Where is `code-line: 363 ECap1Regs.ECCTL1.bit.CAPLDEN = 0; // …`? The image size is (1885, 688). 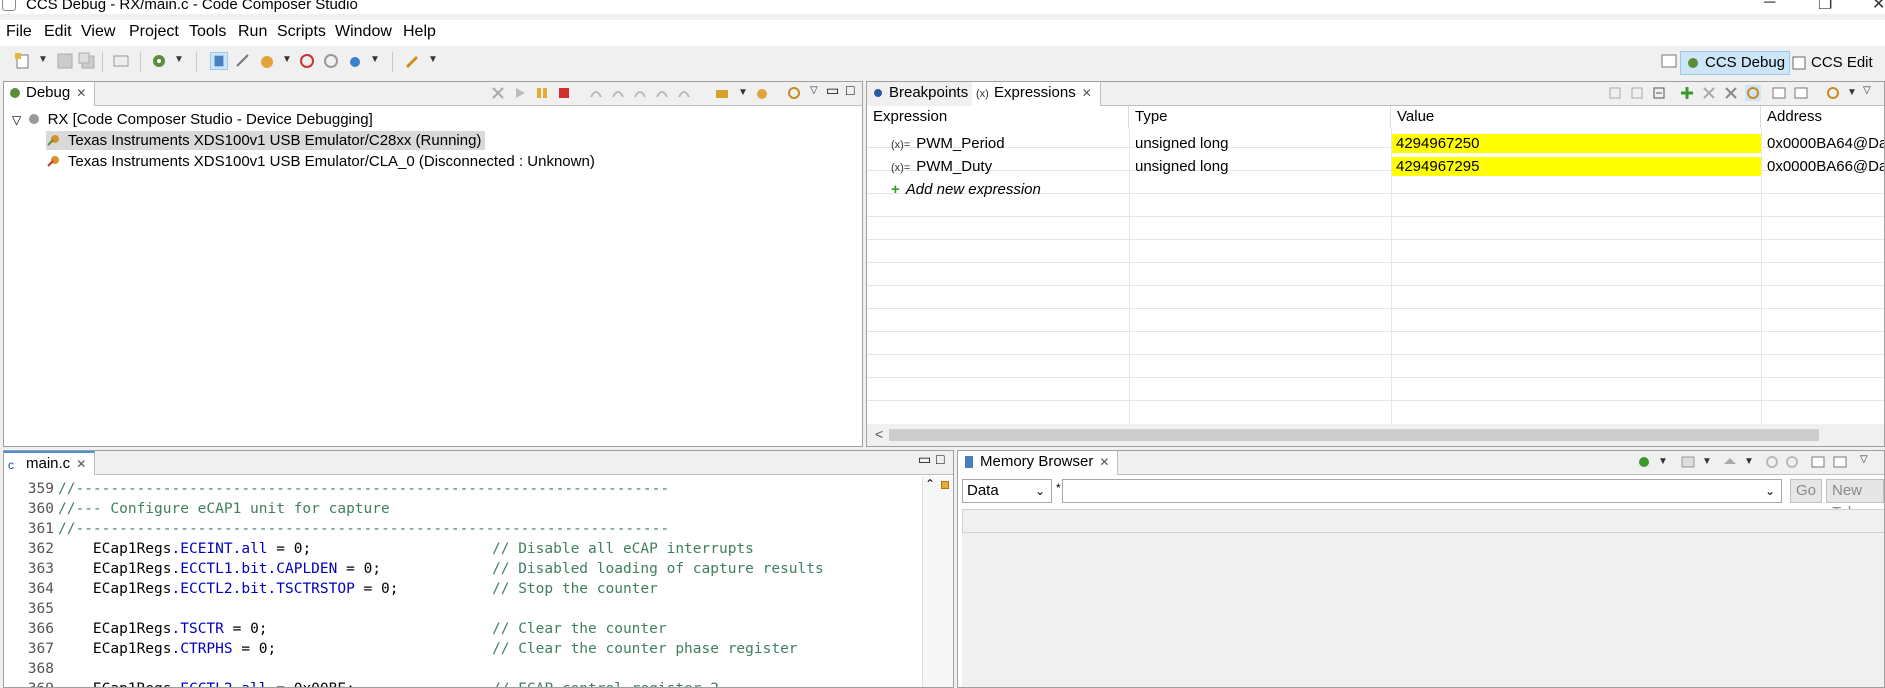 code-line: 363 ECap1Regs.ECCTL1.bit.CAPLDEN = 0; // … is located at coordinates (465, 569).